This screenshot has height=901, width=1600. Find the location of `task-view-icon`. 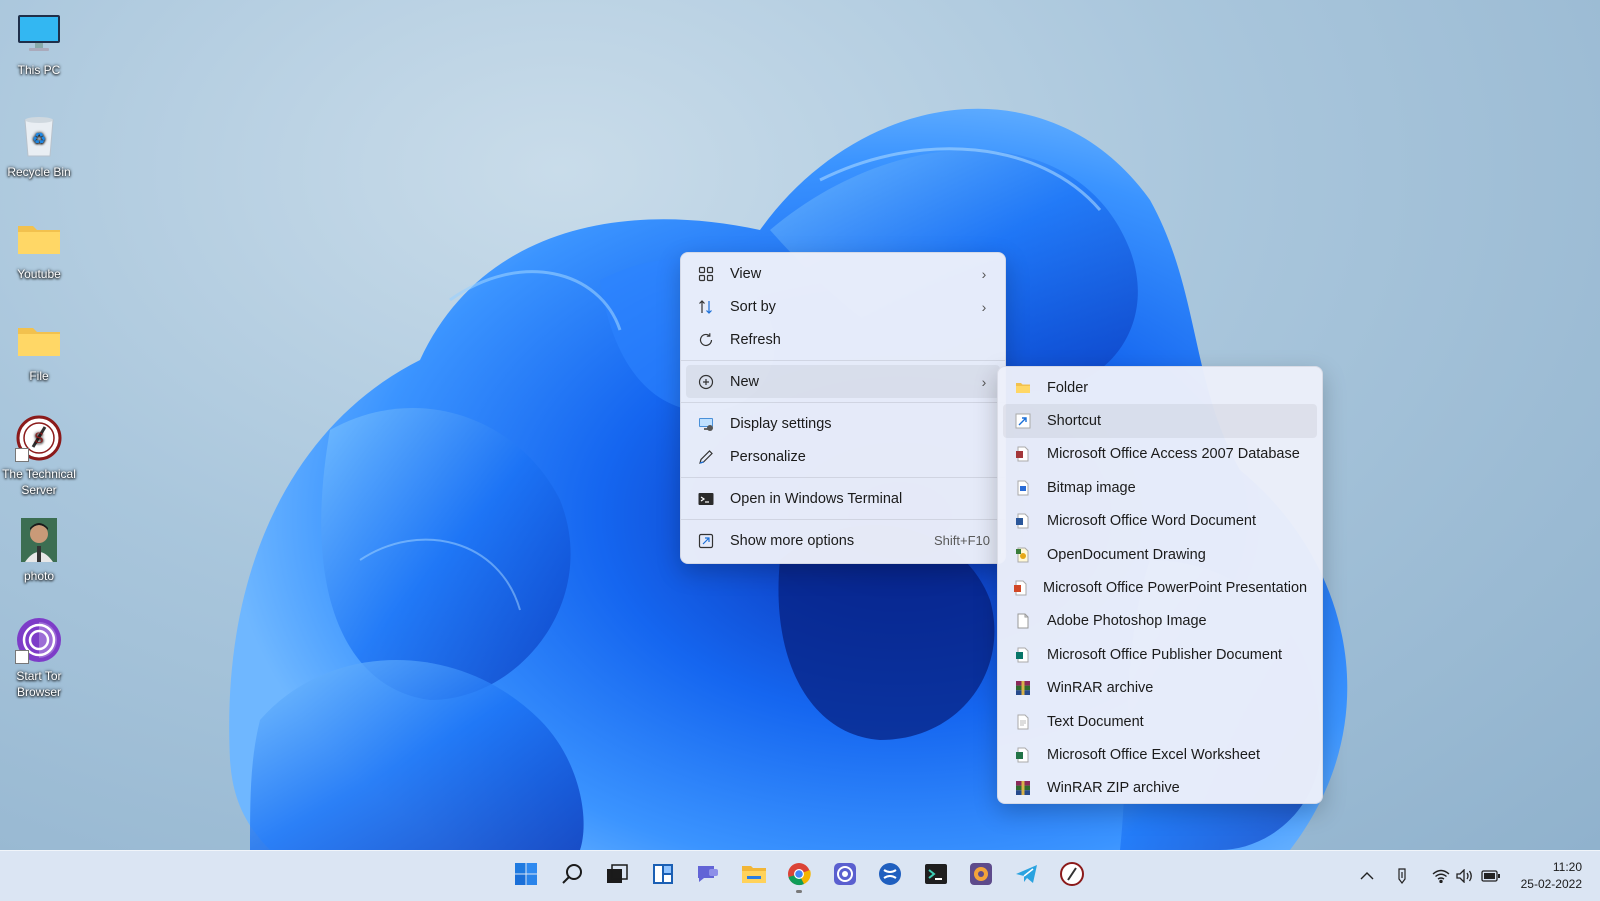

task-view-icon is located at coordinates (617, 876).